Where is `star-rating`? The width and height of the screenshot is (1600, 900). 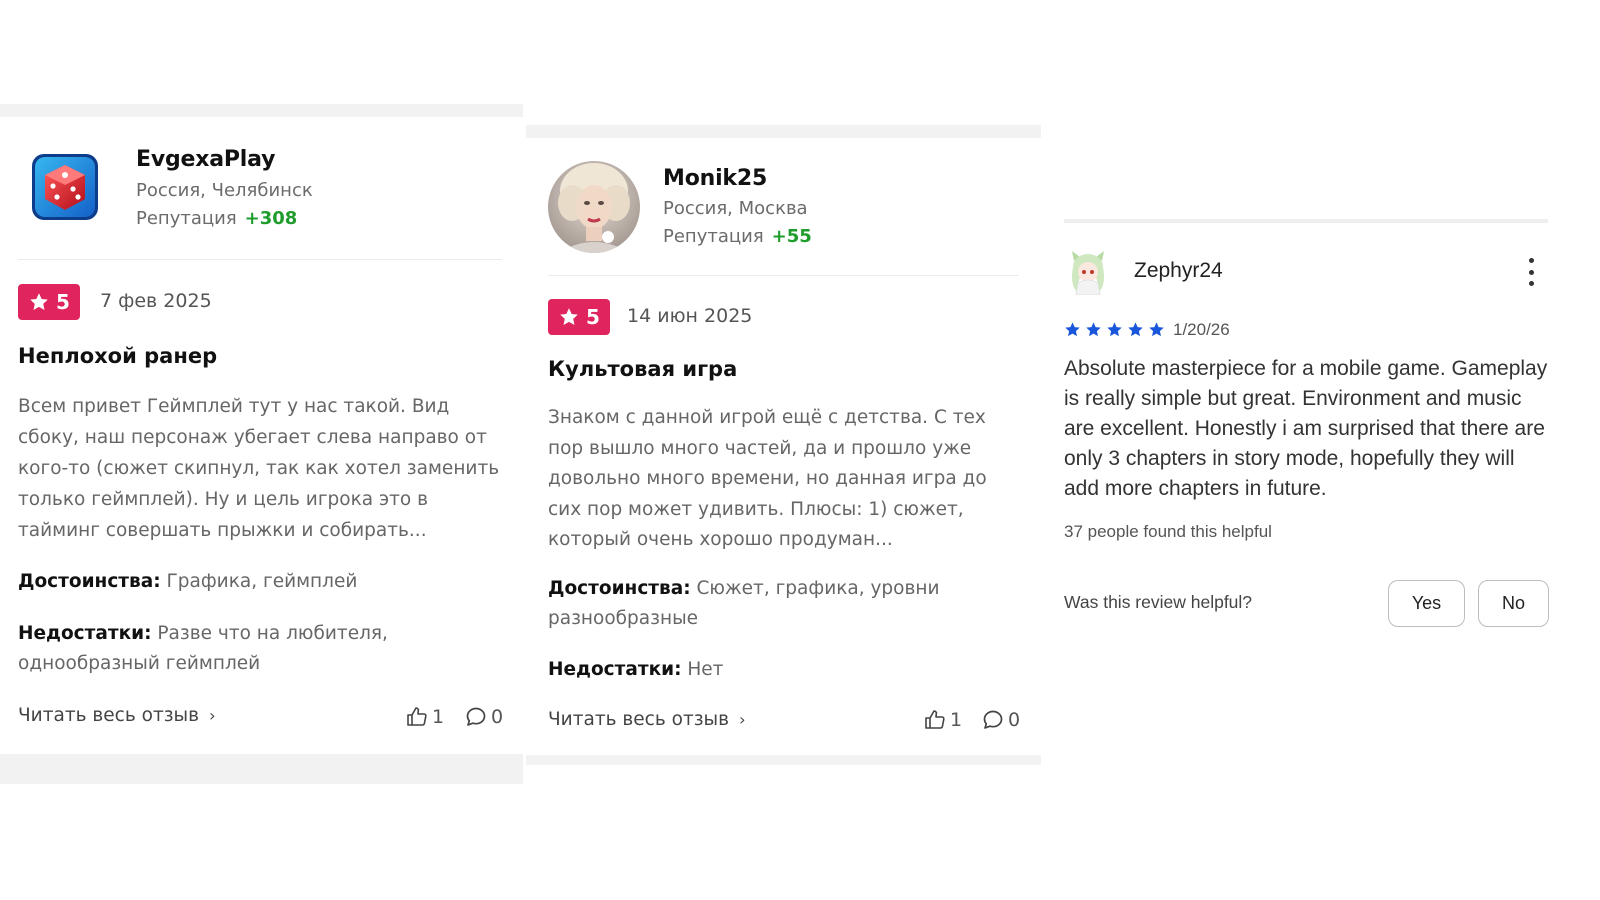 star-rating is located at coordinates (1114, 329).